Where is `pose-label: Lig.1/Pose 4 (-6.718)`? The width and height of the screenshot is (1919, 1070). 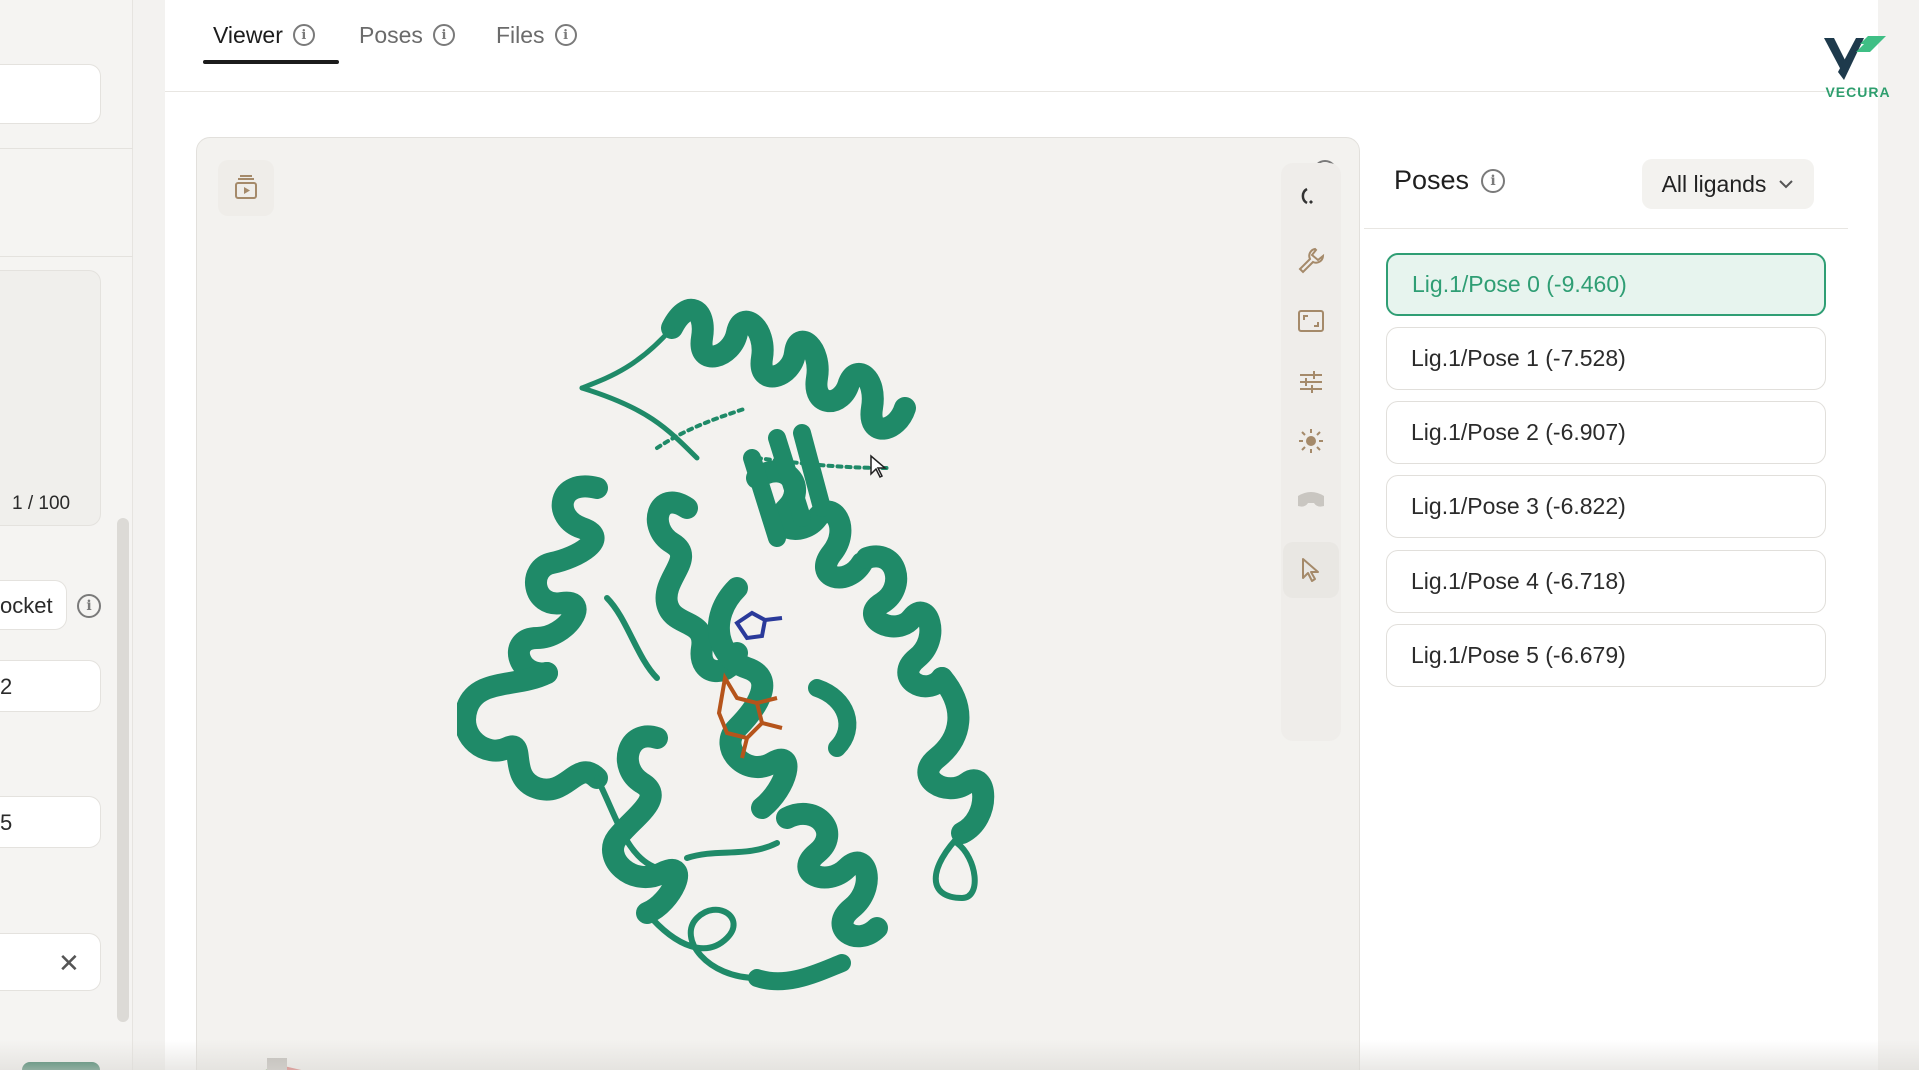 pose-label: Lig.1/Pose 4 (-6.718) is located at coordinates (1518, 581).